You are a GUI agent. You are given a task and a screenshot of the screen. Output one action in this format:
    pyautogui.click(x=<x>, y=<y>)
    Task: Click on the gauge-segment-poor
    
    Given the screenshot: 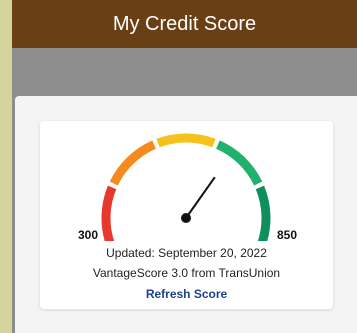 What is the action you would take?
    pyautogui.click(x=109, y=213)
    